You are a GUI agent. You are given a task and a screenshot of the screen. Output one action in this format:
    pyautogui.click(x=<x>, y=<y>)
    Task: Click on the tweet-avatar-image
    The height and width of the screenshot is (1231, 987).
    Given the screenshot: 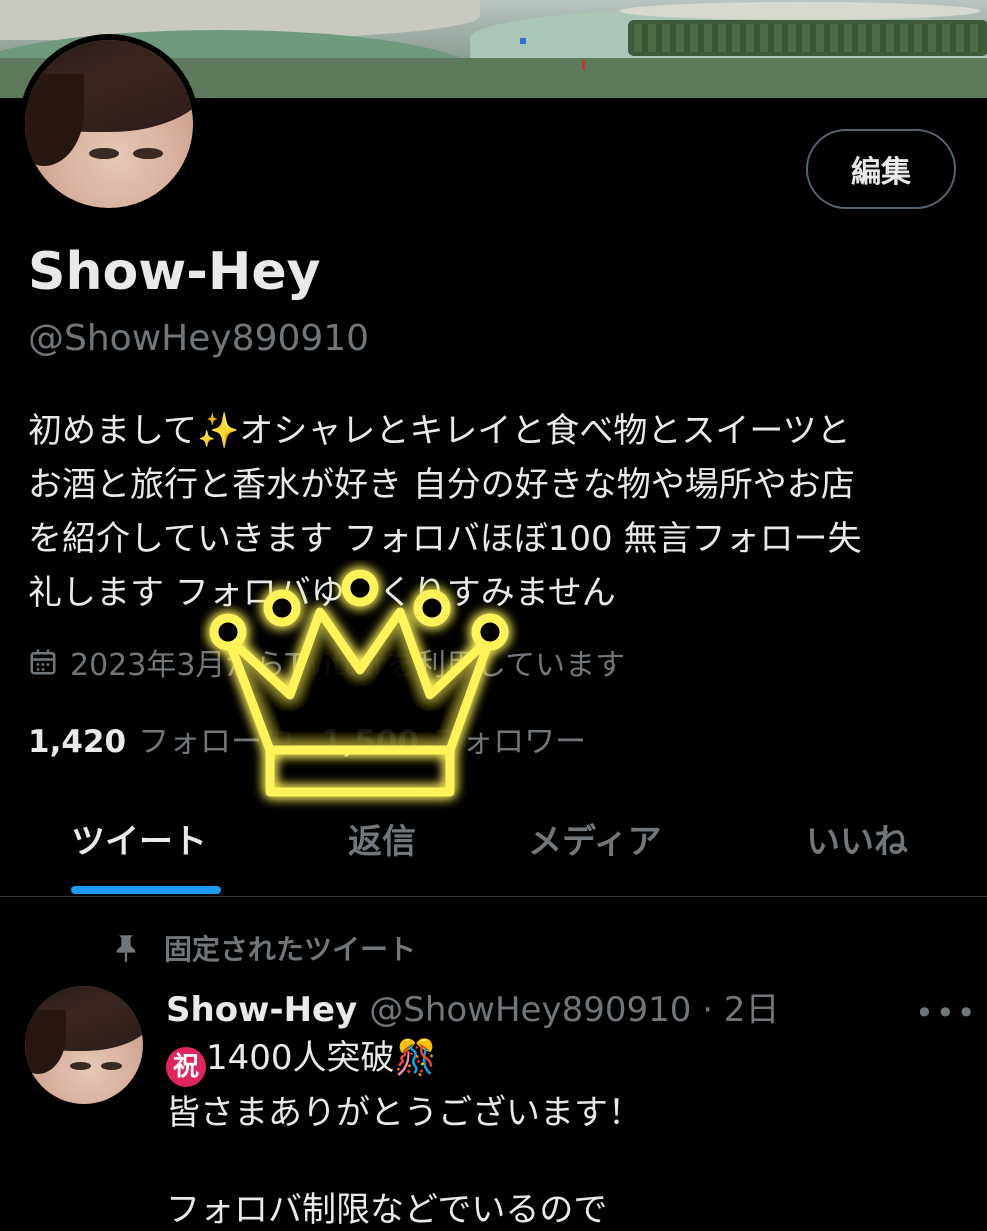 What is the action you would take?
    pyautogui.click(x=84, y=1045)
    